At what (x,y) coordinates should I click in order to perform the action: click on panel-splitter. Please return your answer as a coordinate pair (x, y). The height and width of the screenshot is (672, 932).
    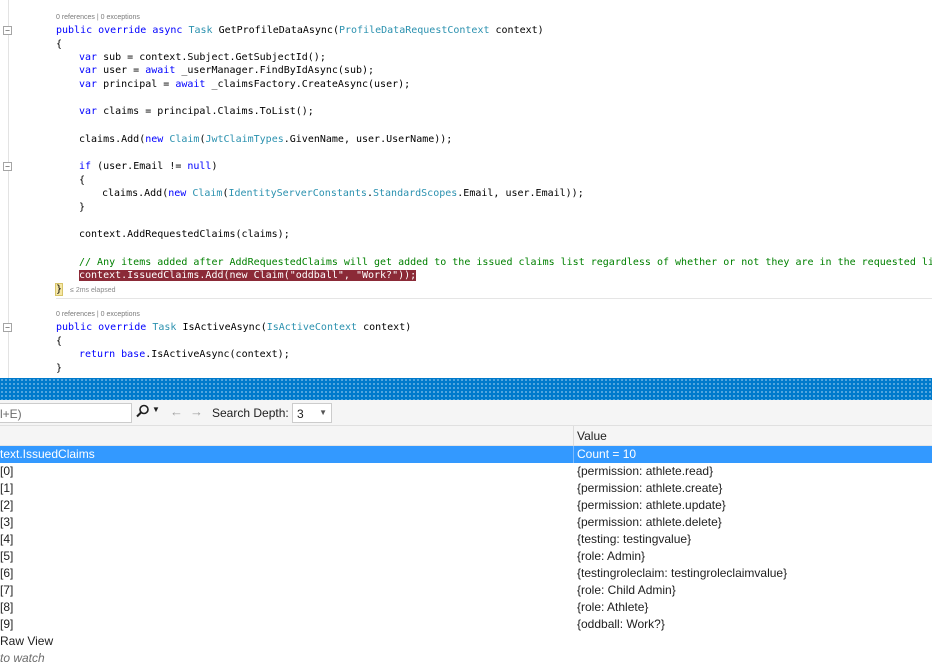
    Looking at the image, I should click on (466, 389).